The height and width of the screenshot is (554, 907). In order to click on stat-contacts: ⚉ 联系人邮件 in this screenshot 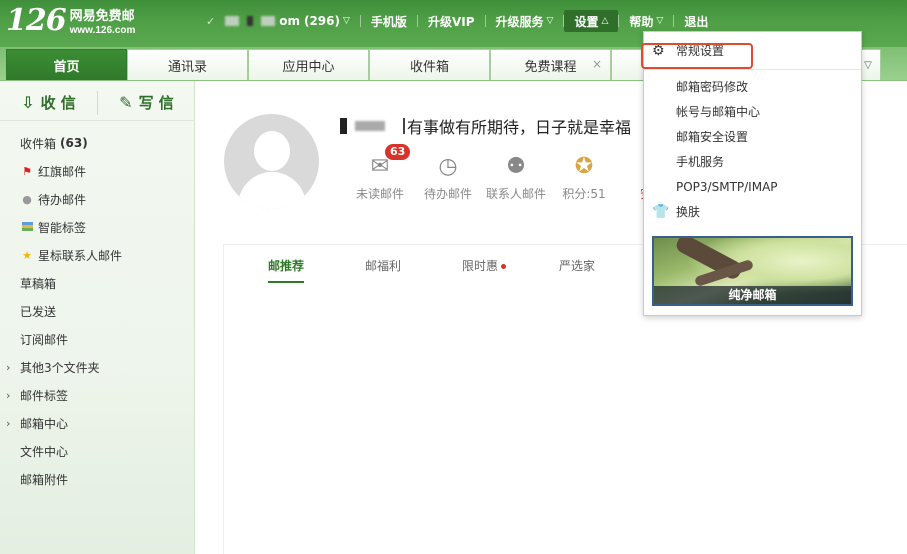, I will do `click(516, 176)`.